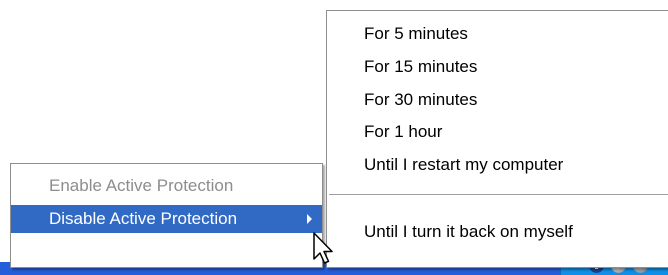 This screenshot has width=668, height=275. Describe the element at coordinates (323, 248) in the screenshot. I see `mouse-cursor-icon` at that location.